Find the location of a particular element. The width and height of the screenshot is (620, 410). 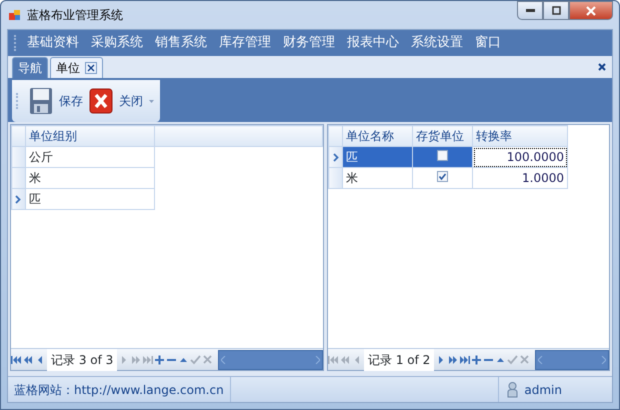

column-header: 转换率 is located at coordinates (520, 136).